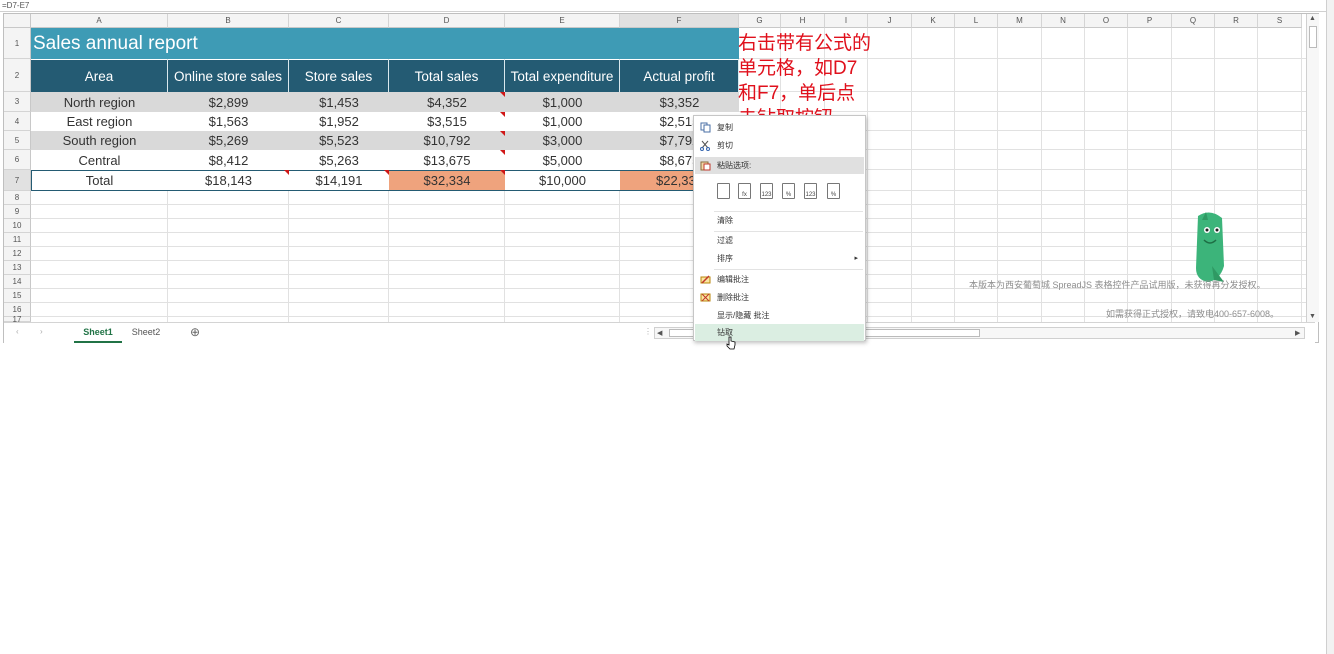  What do you see at coordinates (679, 21) in the screenshot?
I see `column-header-f: F` at bounding box center [679, 21].